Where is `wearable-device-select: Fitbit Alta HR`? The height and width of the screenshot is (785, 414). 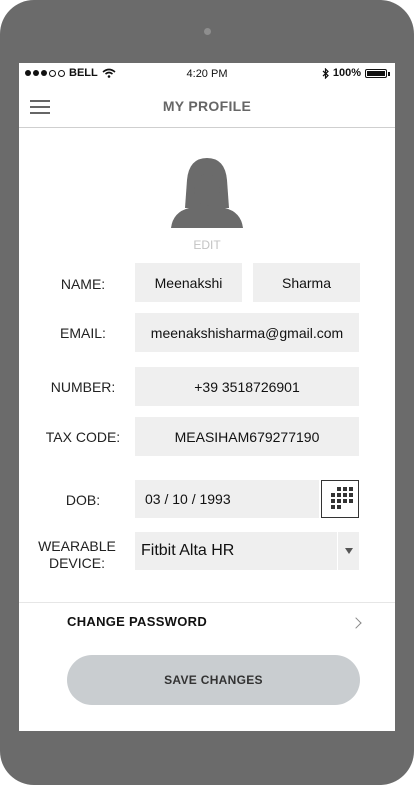 wearable-device-select: Fitbit Alta HR is located at coordinates (247, 551).